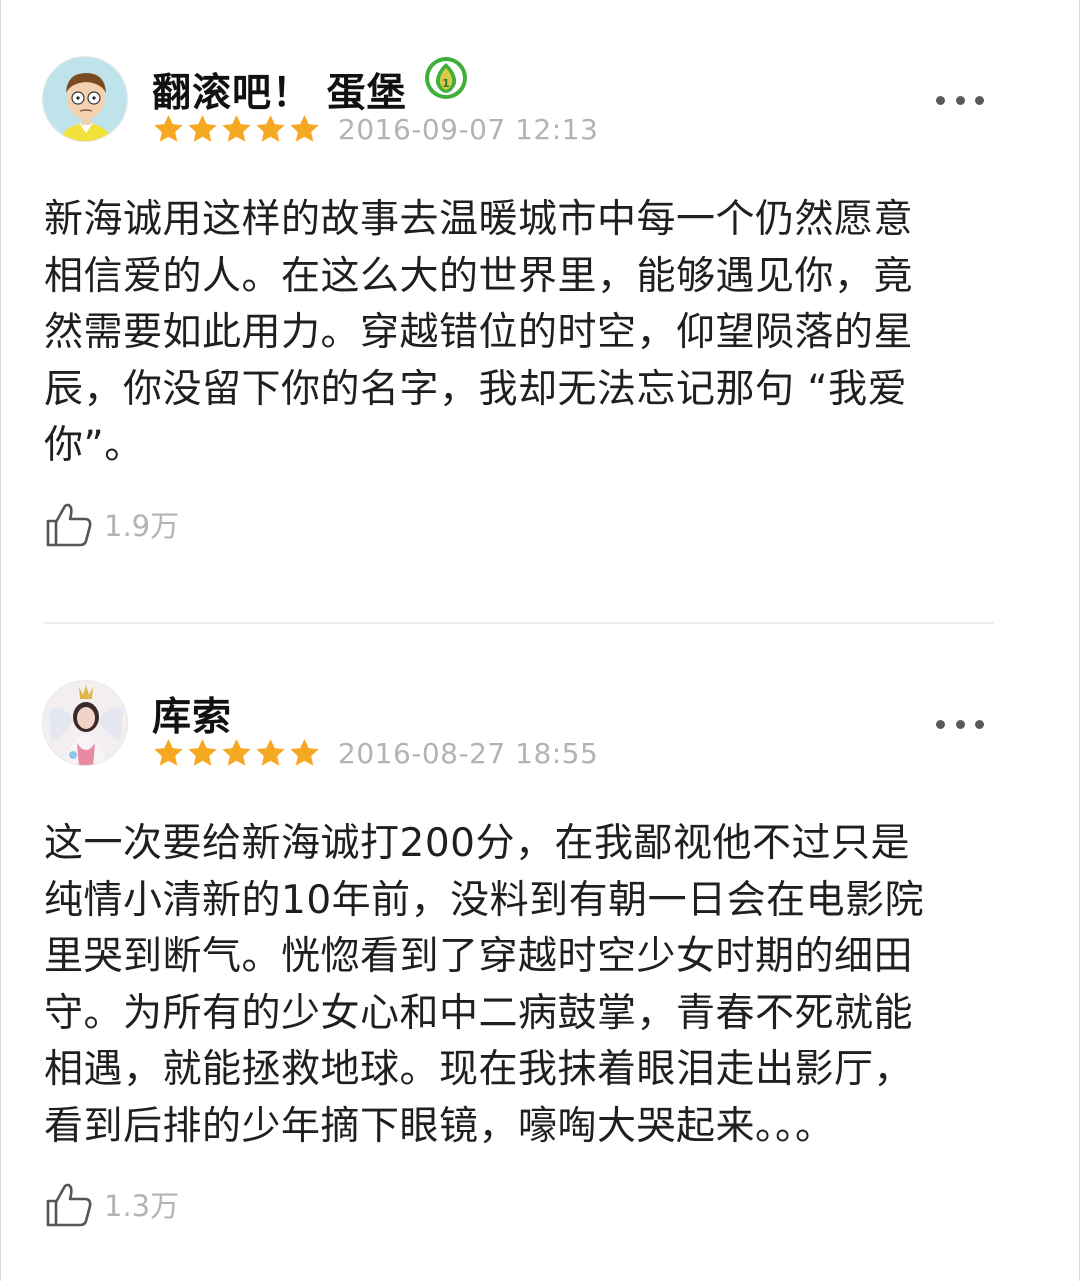  What do you see at coordinates (446, 83) in the screenshot?
I see `level-number: 1` at bounding box center [446, 83].